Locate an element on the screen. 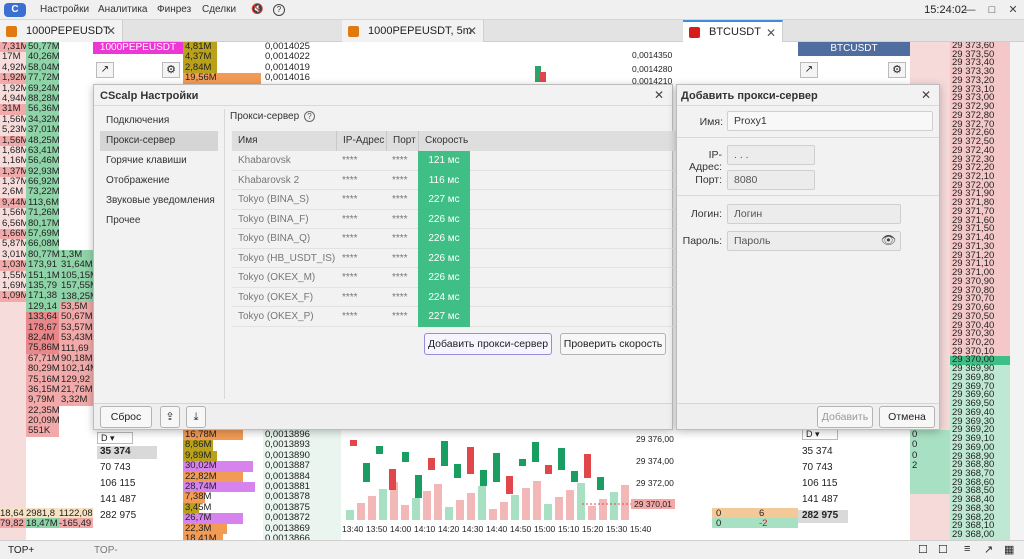 This screenshot has height=559, width=1024. ip-field: . . . is located at coordinates (771, 155).